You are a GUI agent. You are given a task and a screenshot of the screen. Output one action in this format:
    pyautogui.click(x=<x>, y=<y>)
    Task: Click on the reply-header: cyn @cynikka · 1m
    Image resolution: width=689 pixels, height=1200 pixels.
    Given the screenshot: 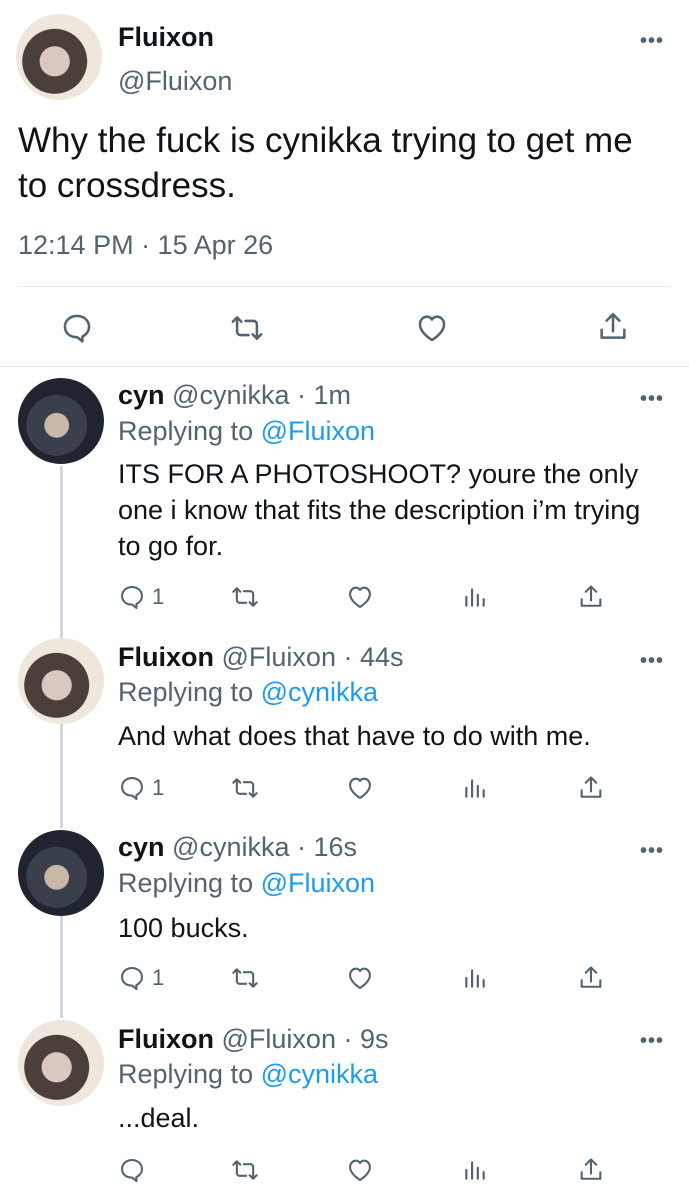 What is the action you would take?
    pyautogui.click(x=234, y=395)
    